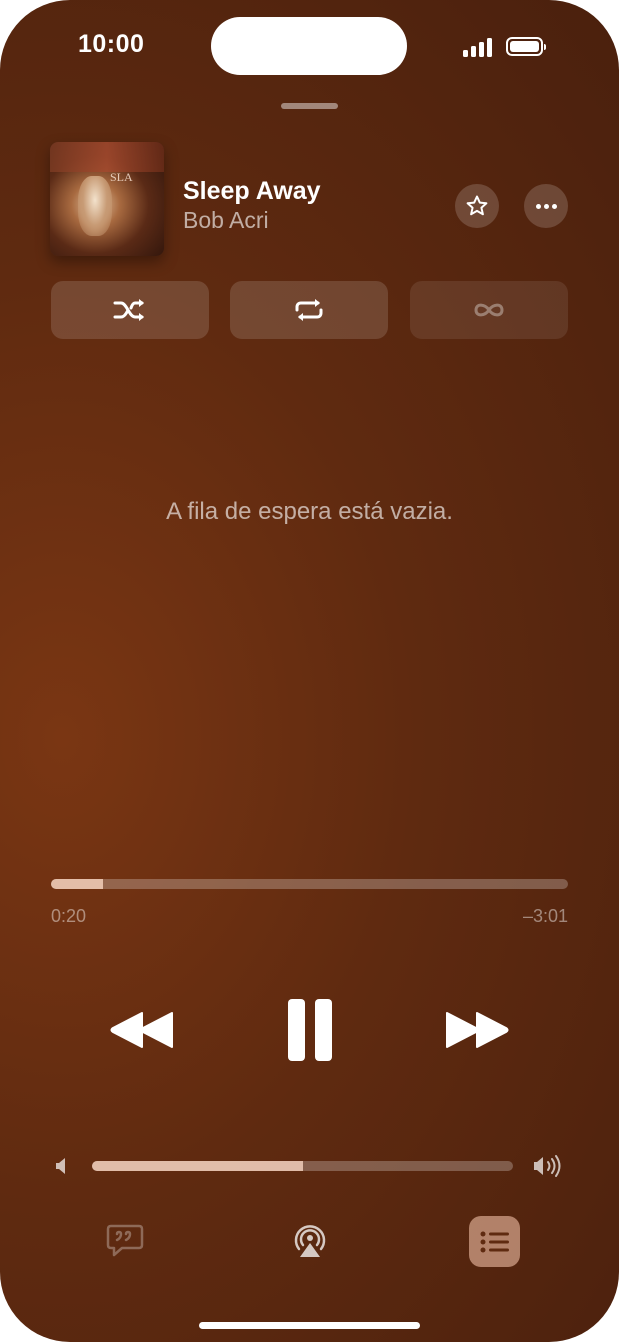 Image resolution: width=619 pixels, height=1342 pixels. I want to click on repeat-button, so click(309, 310).